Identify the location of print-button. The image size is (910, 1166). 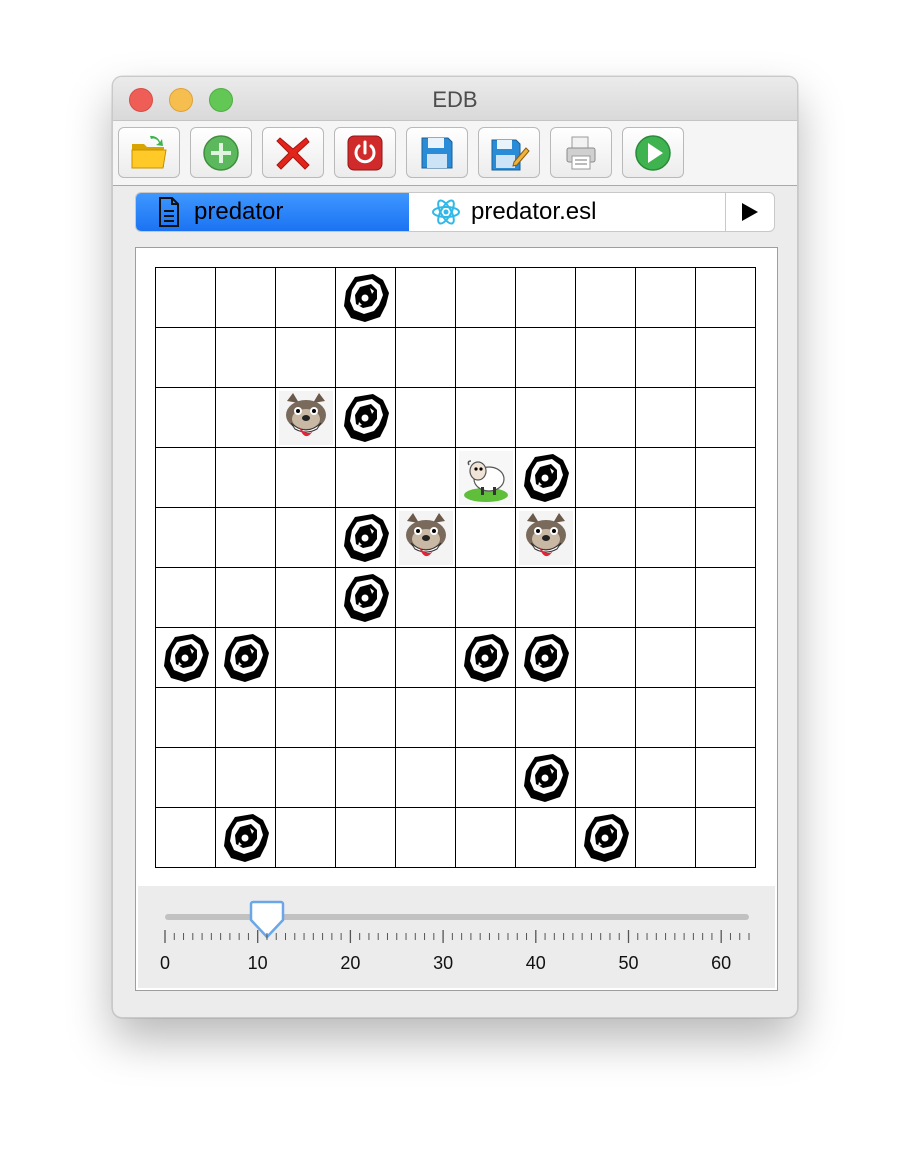
(581, 152).